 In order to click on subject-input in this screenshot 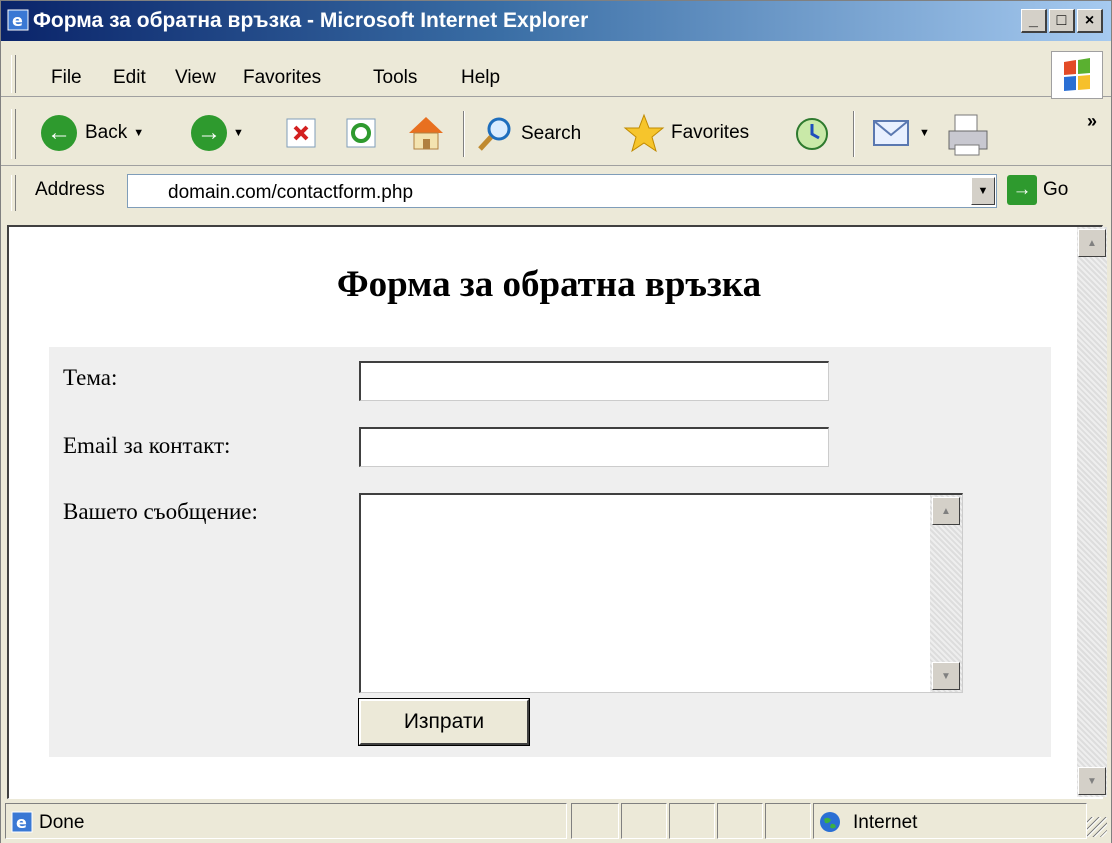, I will do `click(594, 381)`.